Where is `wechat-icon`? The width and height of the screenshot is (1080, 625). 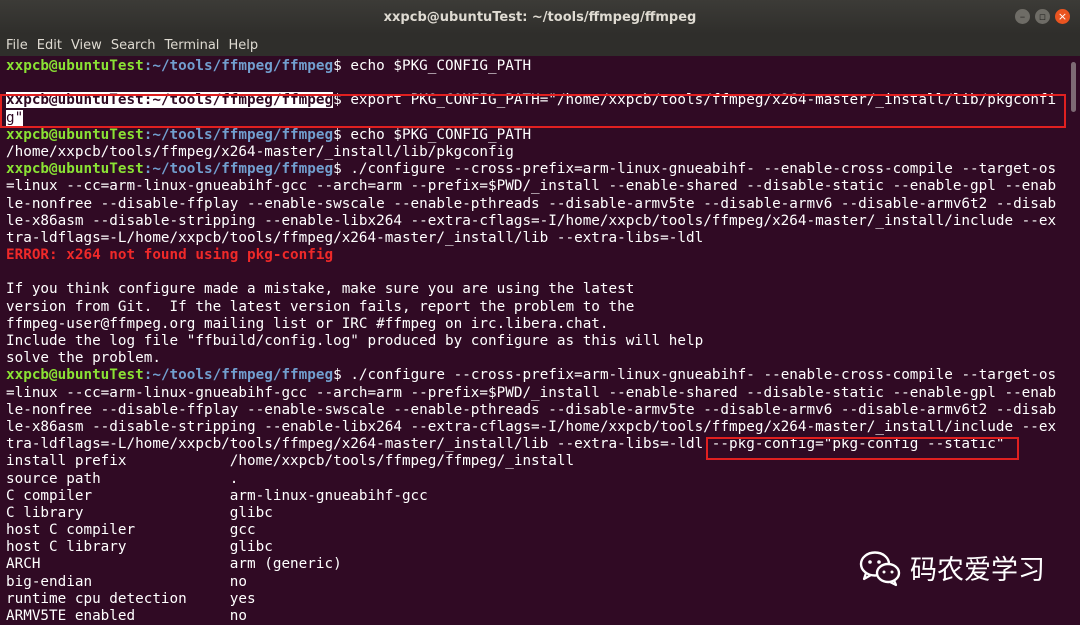
wechat-icon is located at coordinates (880, 568).